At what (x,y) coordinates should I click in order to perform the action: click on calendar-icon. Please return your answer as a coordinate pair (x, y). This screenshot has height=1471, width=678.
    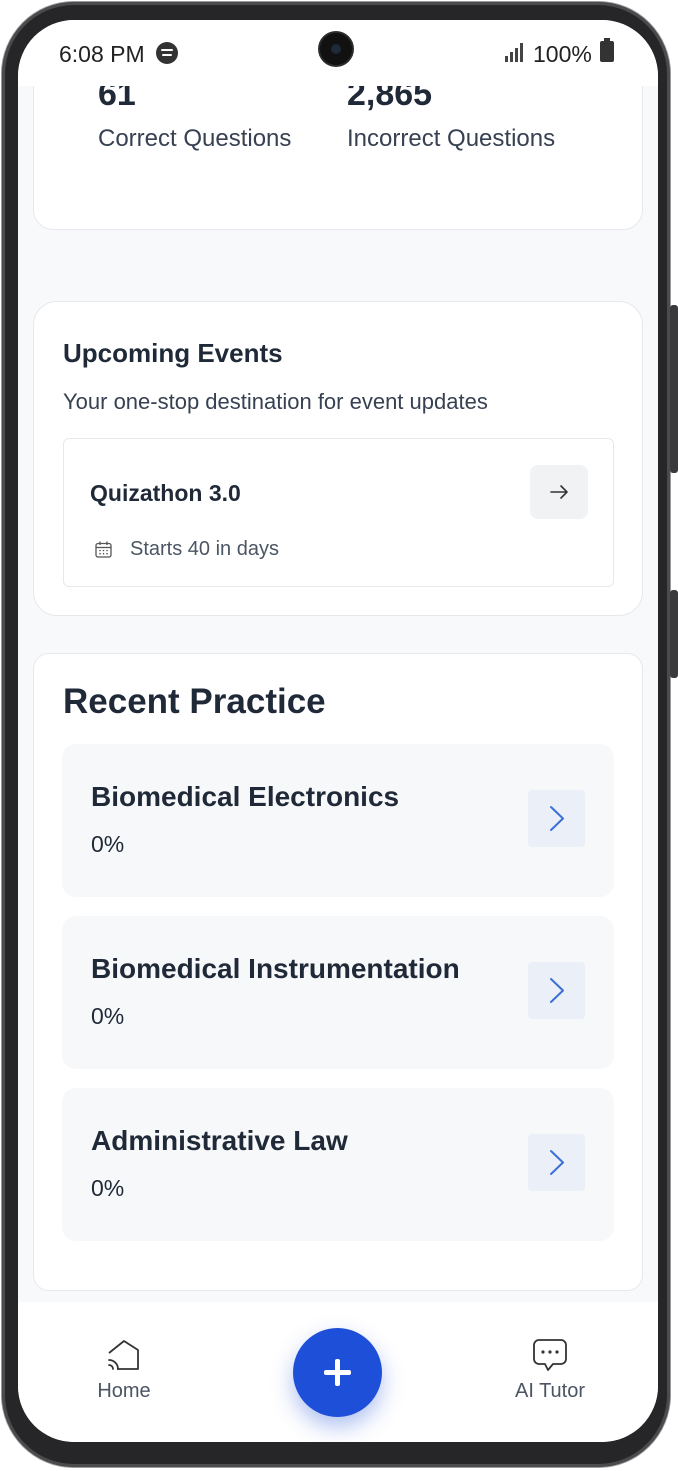
    Looking at the image, I should click on (103, 549).